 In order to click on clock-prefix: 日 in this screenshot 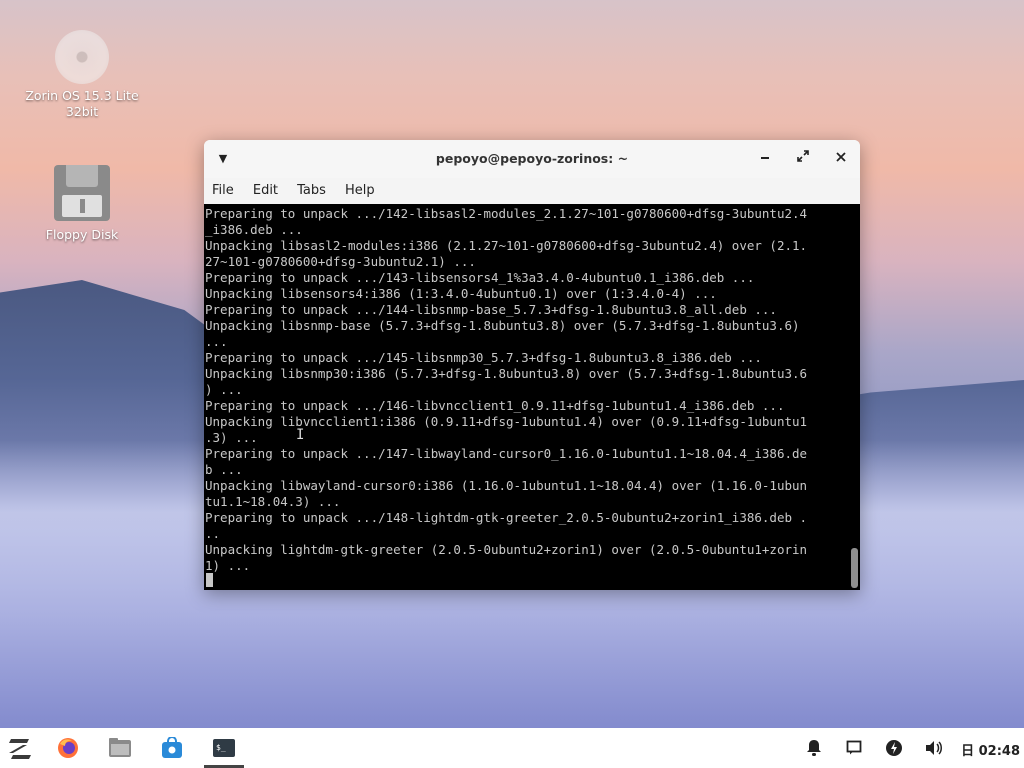, I will do `click(968, 751)`.